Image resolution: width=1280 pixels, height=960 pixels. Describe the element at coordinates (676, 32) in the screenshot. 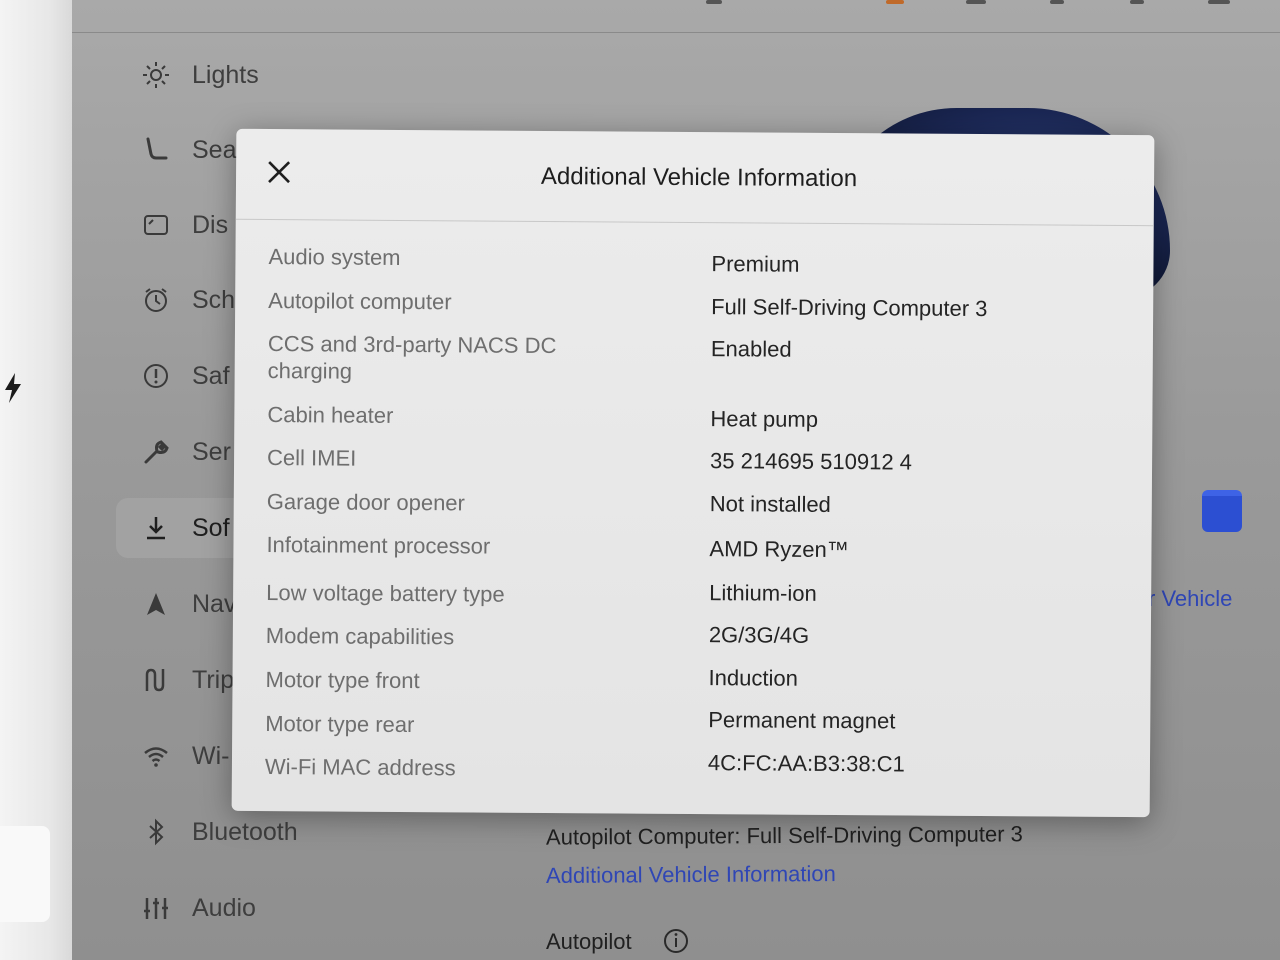

I see `status-bar-divider` at that location.